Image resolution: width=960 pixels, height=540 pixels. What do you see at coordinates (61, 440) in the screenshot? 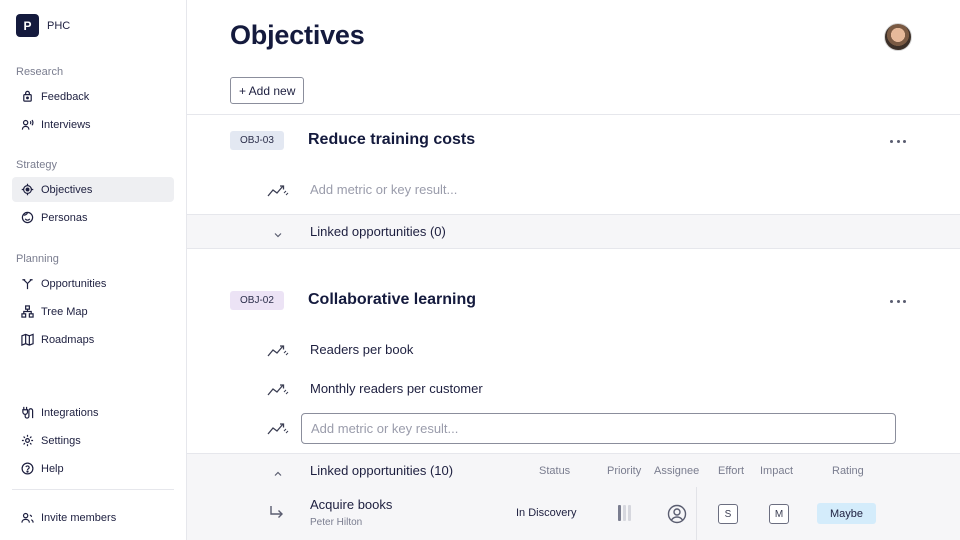
I see `sidebar-item-label: Settings` at bounding box center [61, 440].